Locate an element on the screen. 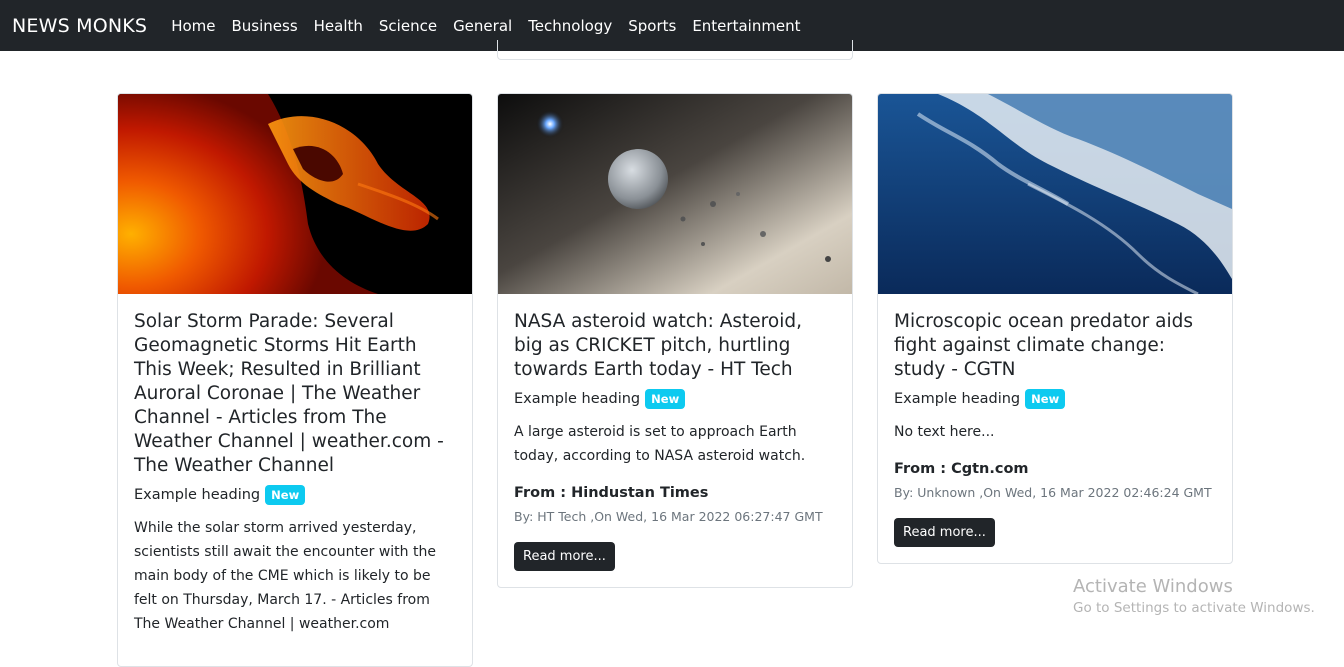 The height and width of the screenshot is (667, 1344). nav-link-sports: Sports is located at coordinates (652, 26).